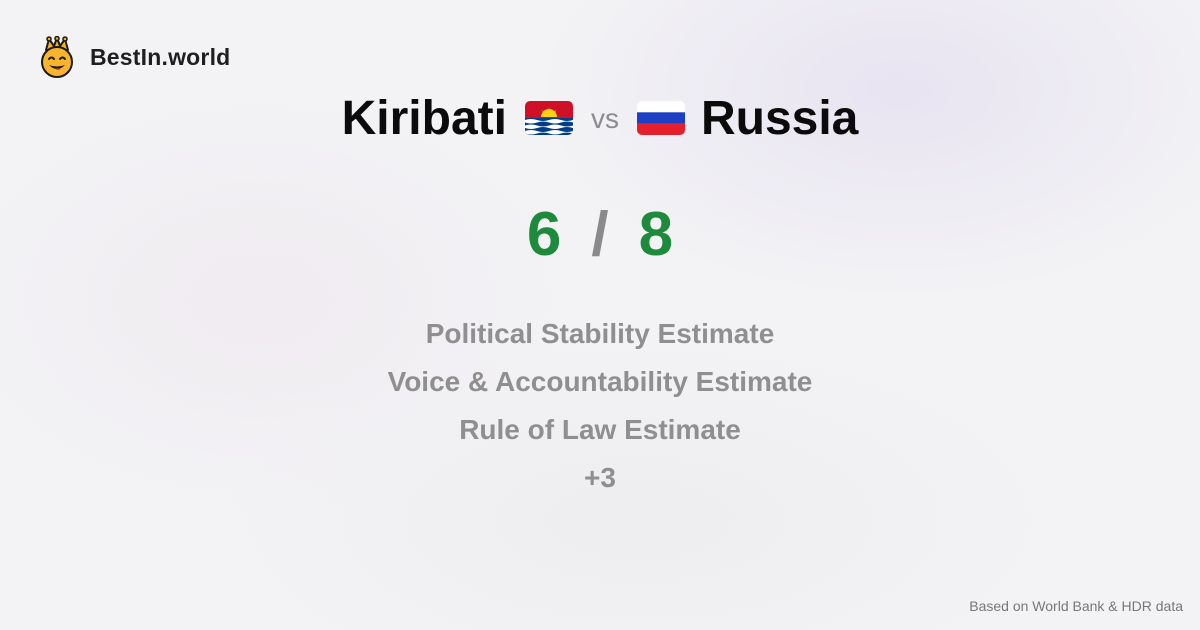 The height and width of the screenshot is (630, 1200). What do you see at coordinates (160, 56) in the screenshot?
I see `brand-name: BestIn.world` at bounding box center [160, 56].